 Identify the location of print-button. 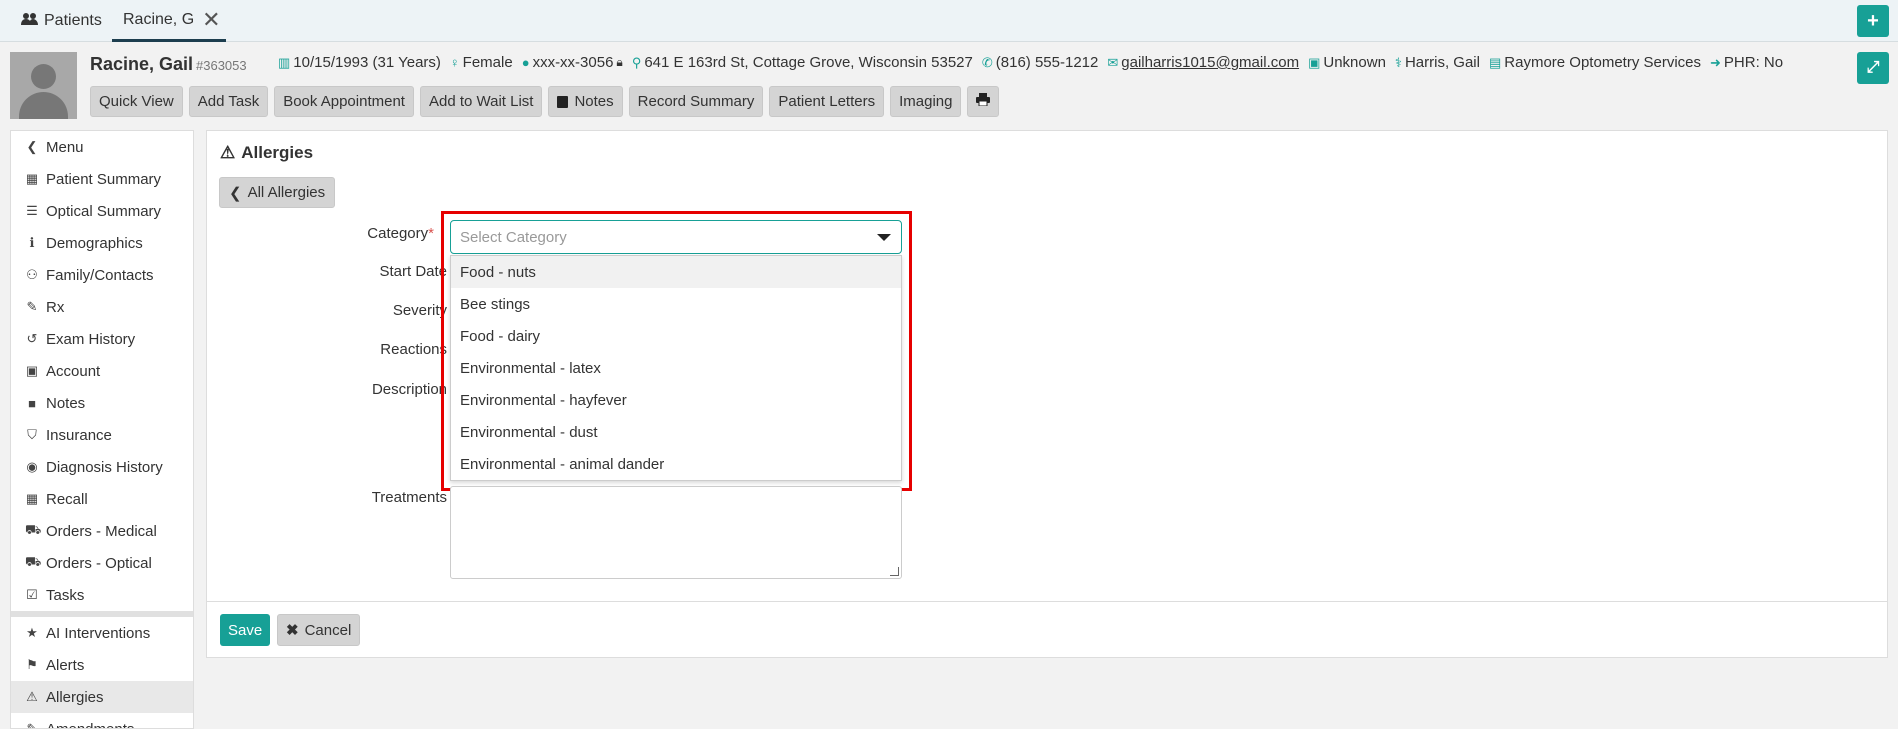
(983, 101).